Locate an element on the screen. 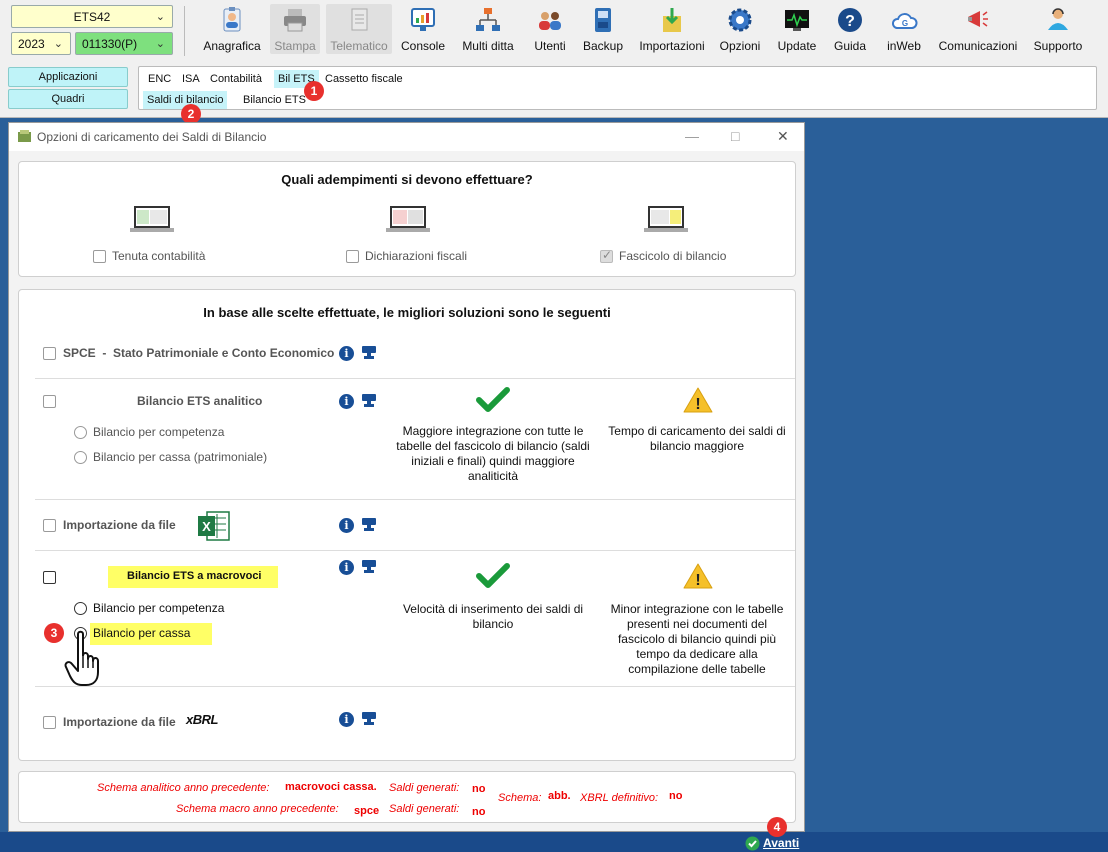 The width and height of the screenshot is (1108, 852). dichiarazioni-fiscali-checkbox is located at coordinates (352, 256).